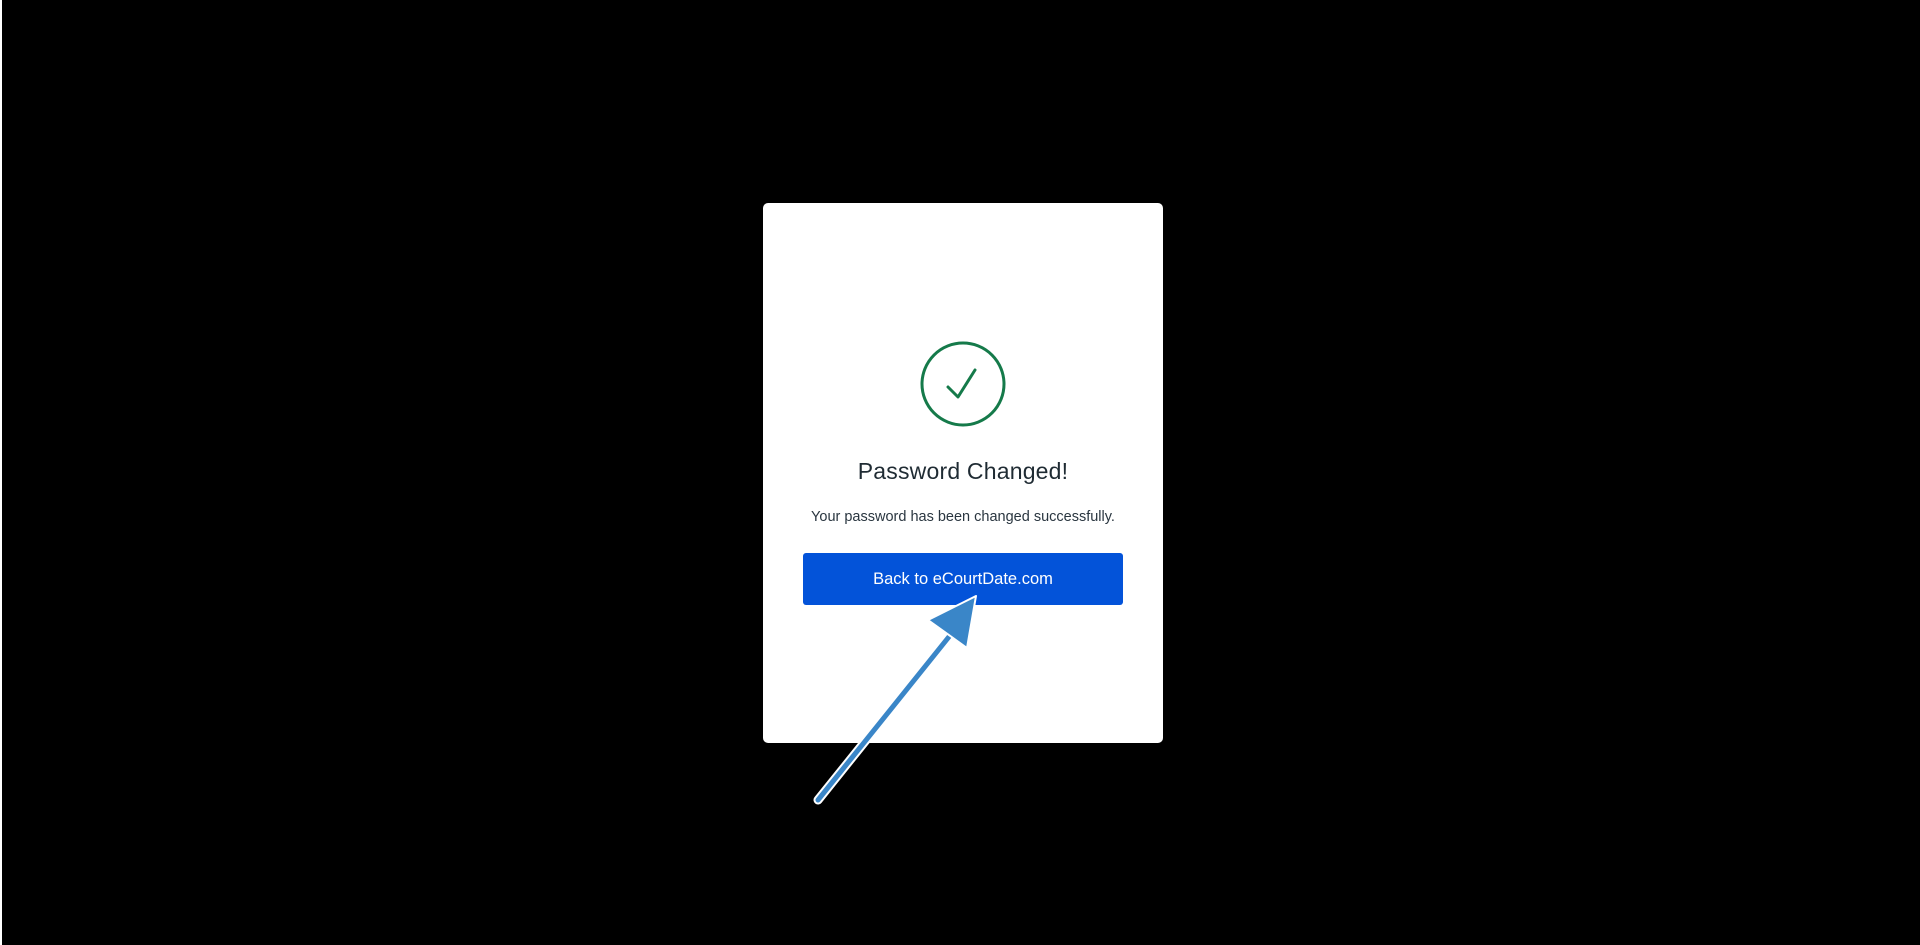 The height and width of the screenshot is (945, 1920). I want to click on dialog-title: Password Changed!, so click(963, 471).